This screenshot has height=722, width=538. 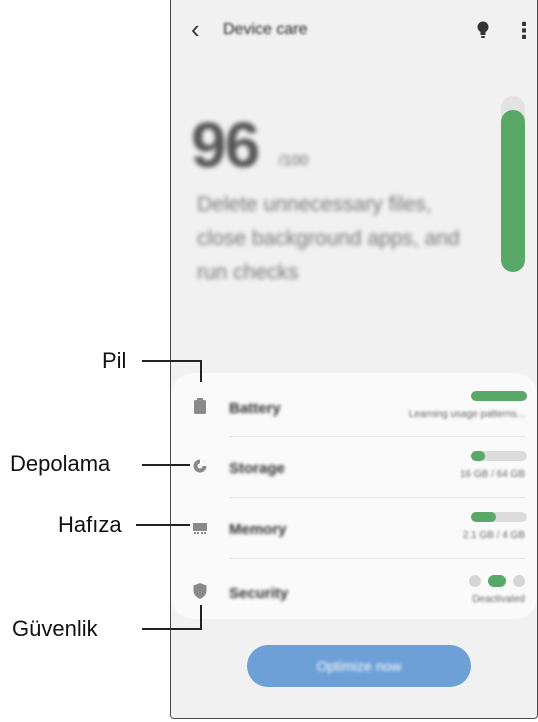 I want to click on callout-leader-lines, so click(x=169, y=495).